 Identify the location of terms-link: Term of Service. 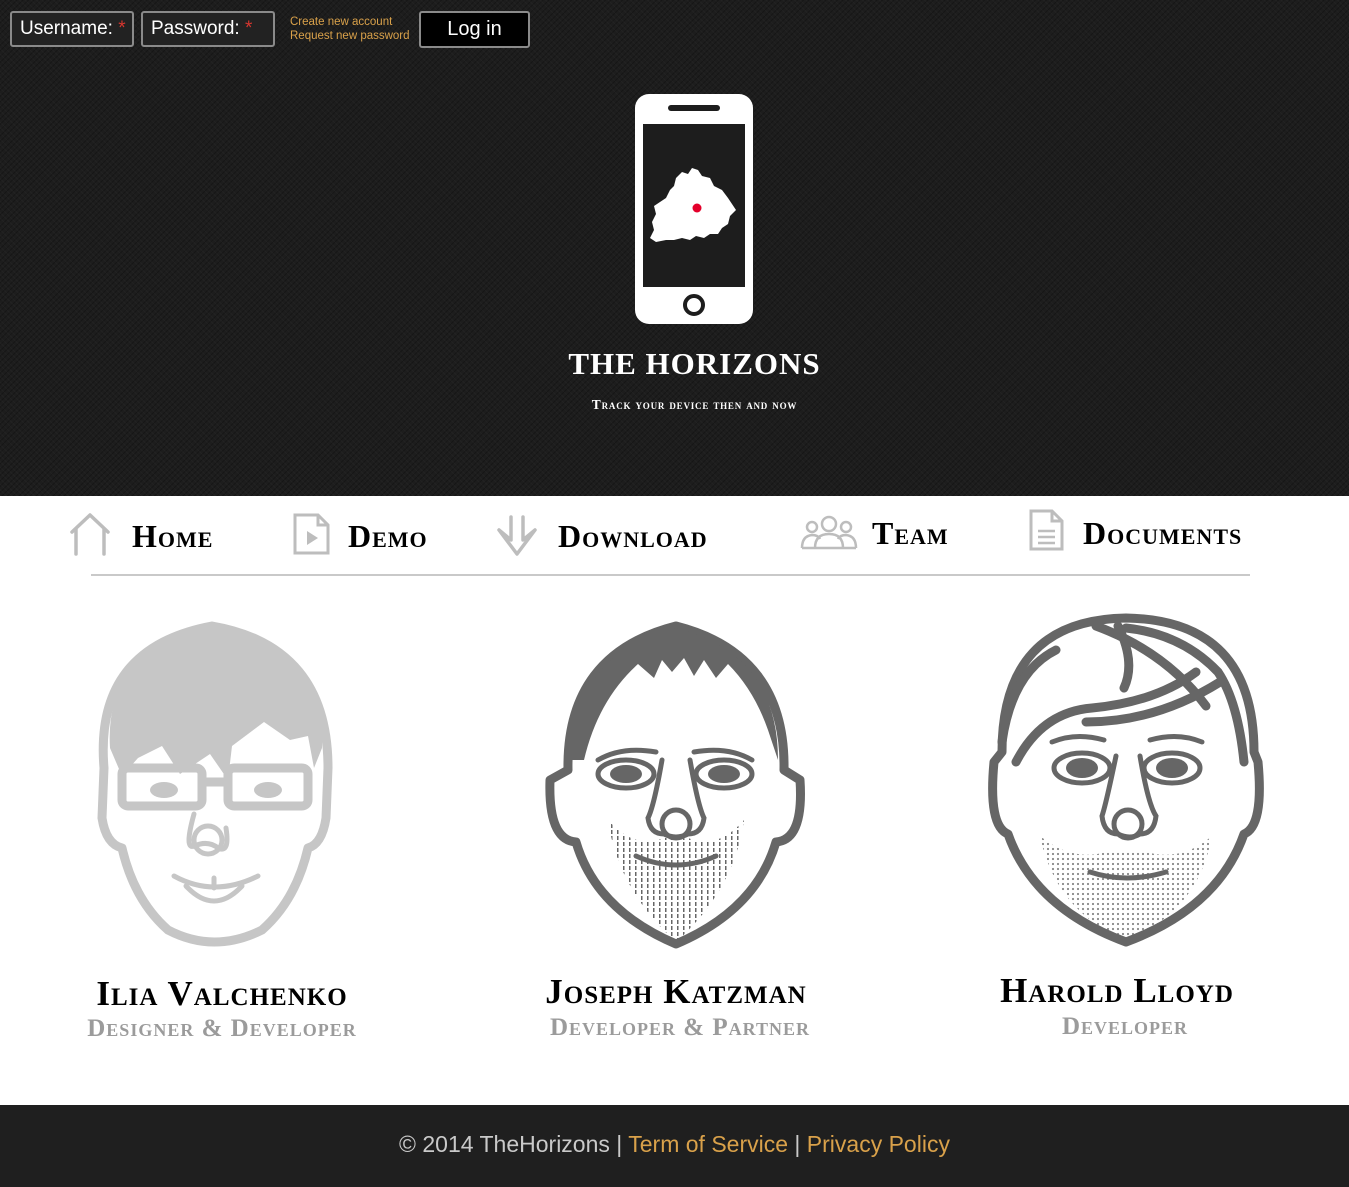
(708, 1144).